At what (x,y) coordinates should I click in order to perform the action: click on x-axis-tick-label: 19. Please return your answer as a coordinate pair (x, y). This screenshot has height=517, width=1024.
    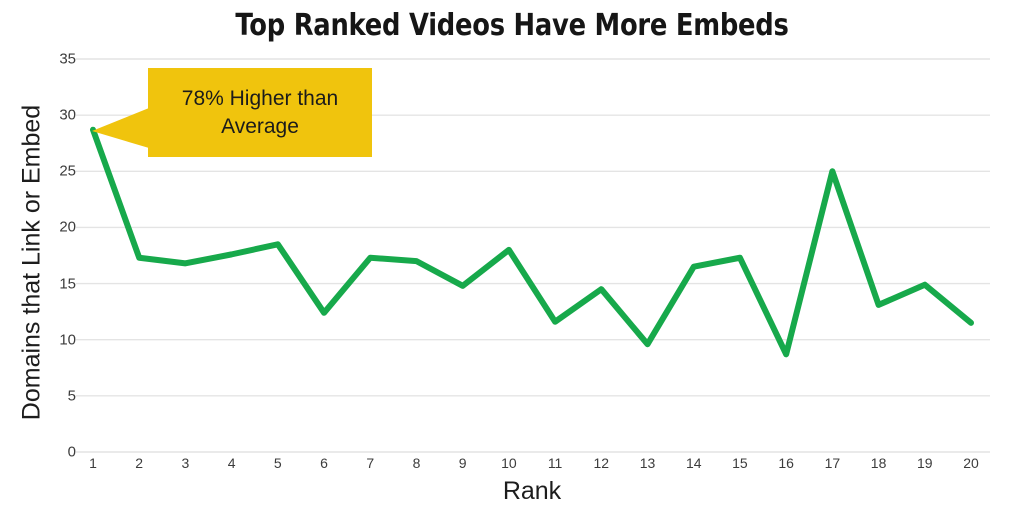
    Looking at the image, I should click on (924, 463).